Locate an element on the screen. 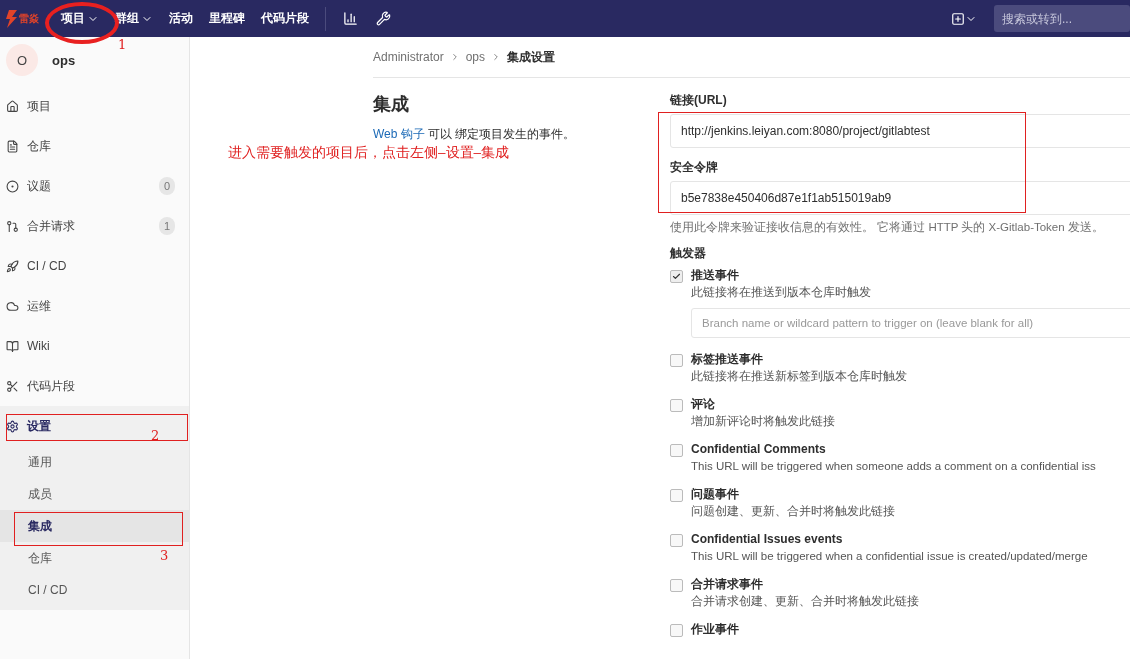 The image size is (1130, 659). trigger-label: 推送事件 is located at coordinates (715, 275).